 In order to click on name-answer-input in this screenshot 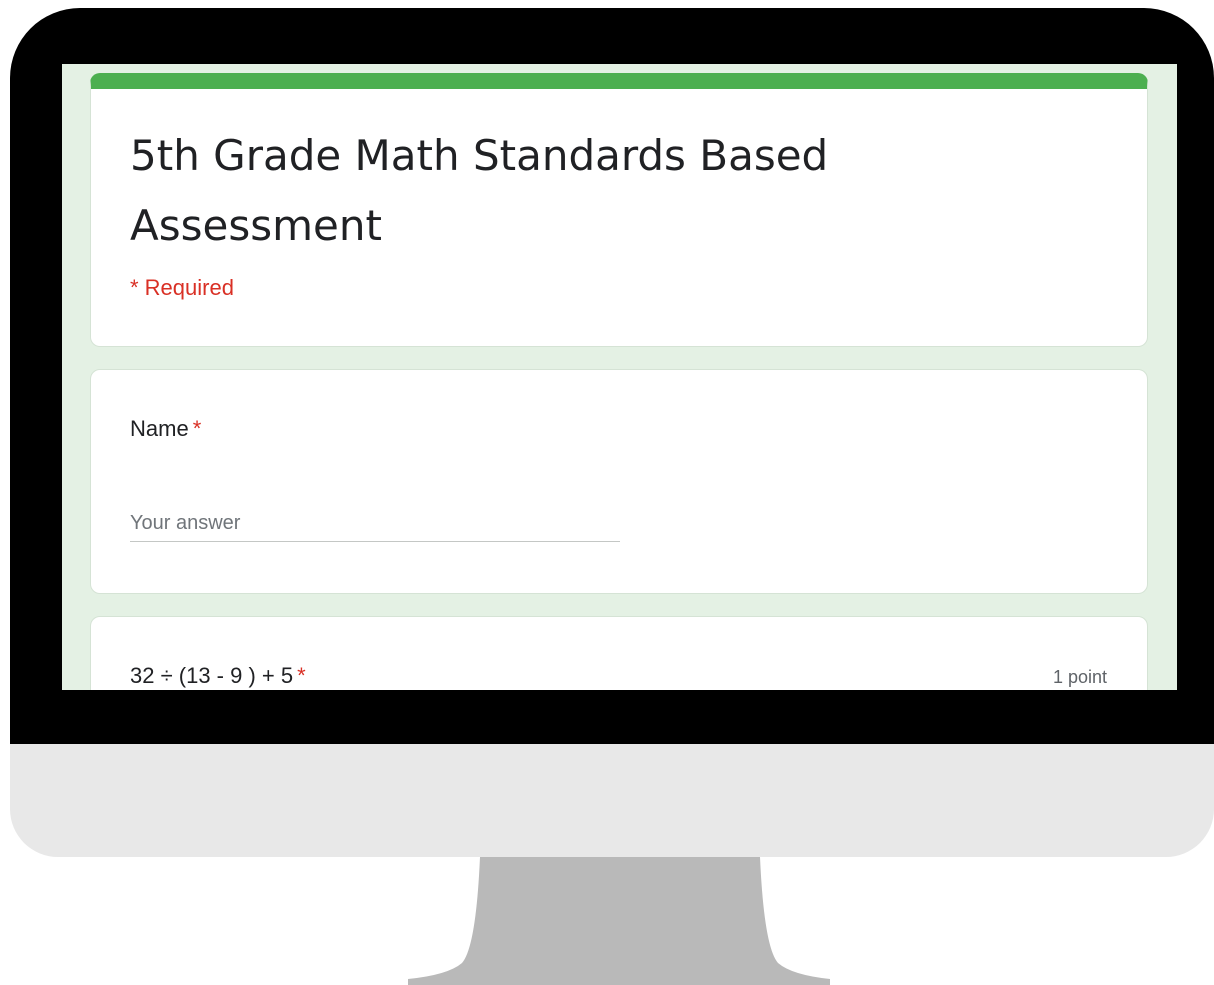, I will do `click(375, 523)`.